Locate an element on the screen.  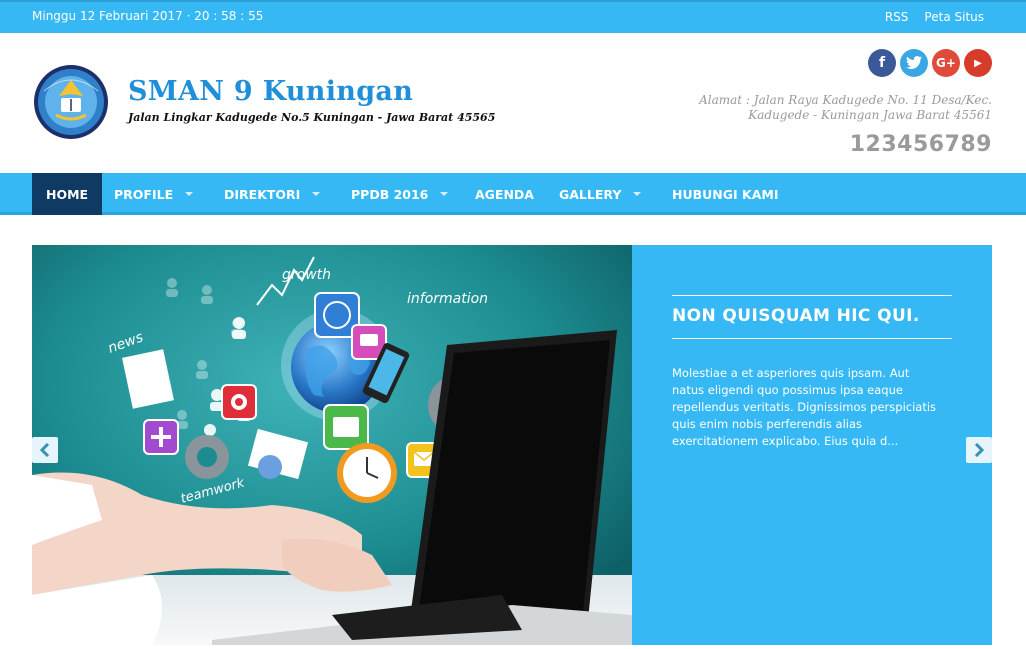
rss-link: RSS is located at coordinates (897, 17).